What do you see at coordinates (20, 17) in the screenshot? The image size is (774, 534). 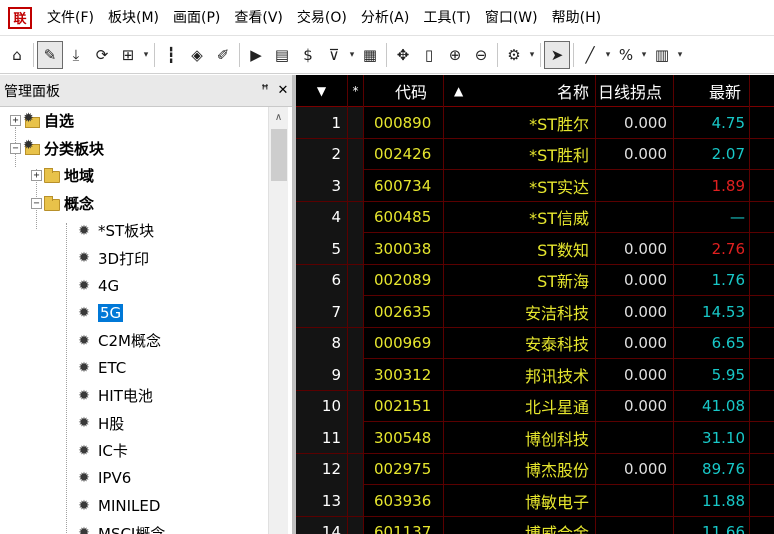 I see `app-logo-icon: 联` at bounding box center [20, 17].